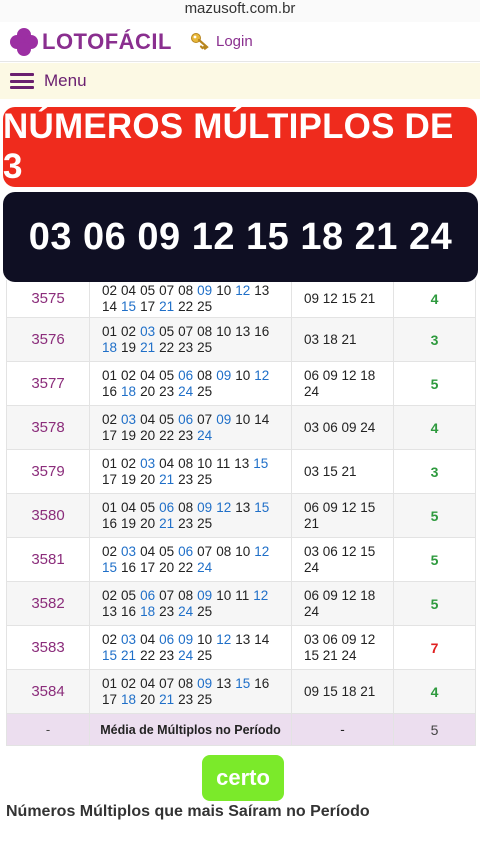 This screenshot has height=848, width=480. What do you see at coordinates (129, 523) in the screenshot?
I see `drawn-number: 19` at bounding box center [129, 523].